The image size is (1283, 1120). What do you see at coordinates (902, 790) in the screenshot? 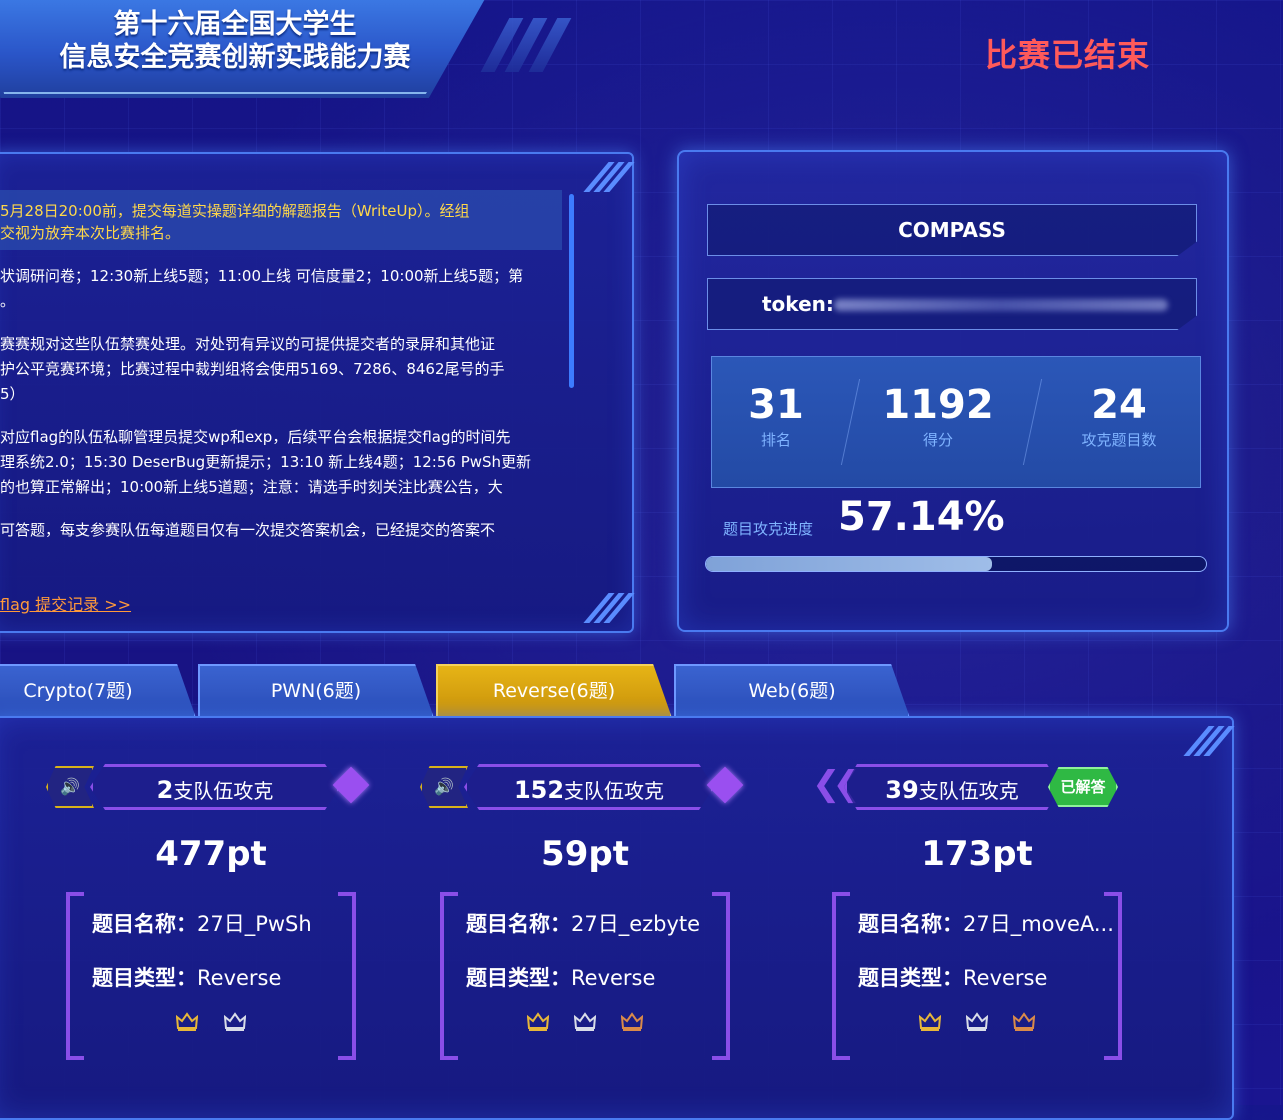
I see `team-count: 39` at bounding box center [902, 790].